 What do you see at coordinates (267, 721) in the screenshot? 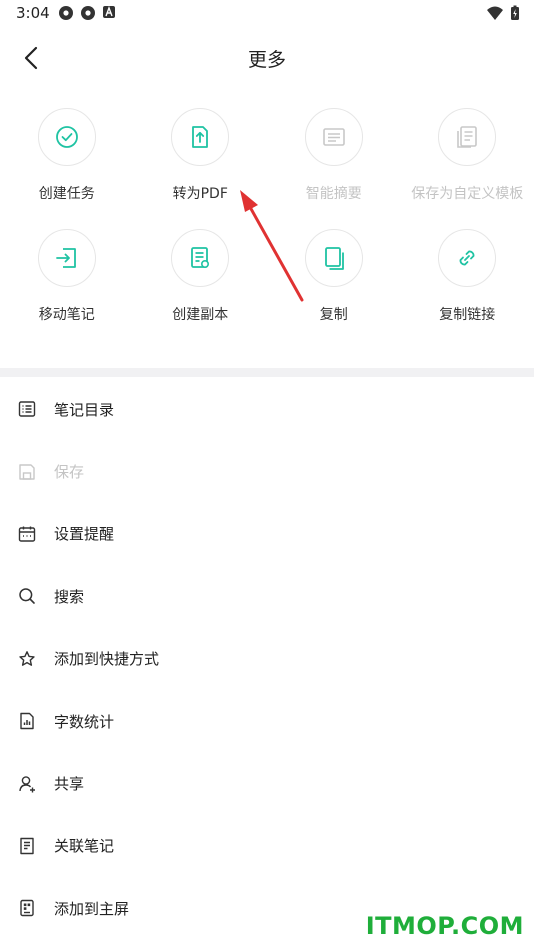
I see `menu-item-word-count: 字数统计` at bounding box center [267, 721].